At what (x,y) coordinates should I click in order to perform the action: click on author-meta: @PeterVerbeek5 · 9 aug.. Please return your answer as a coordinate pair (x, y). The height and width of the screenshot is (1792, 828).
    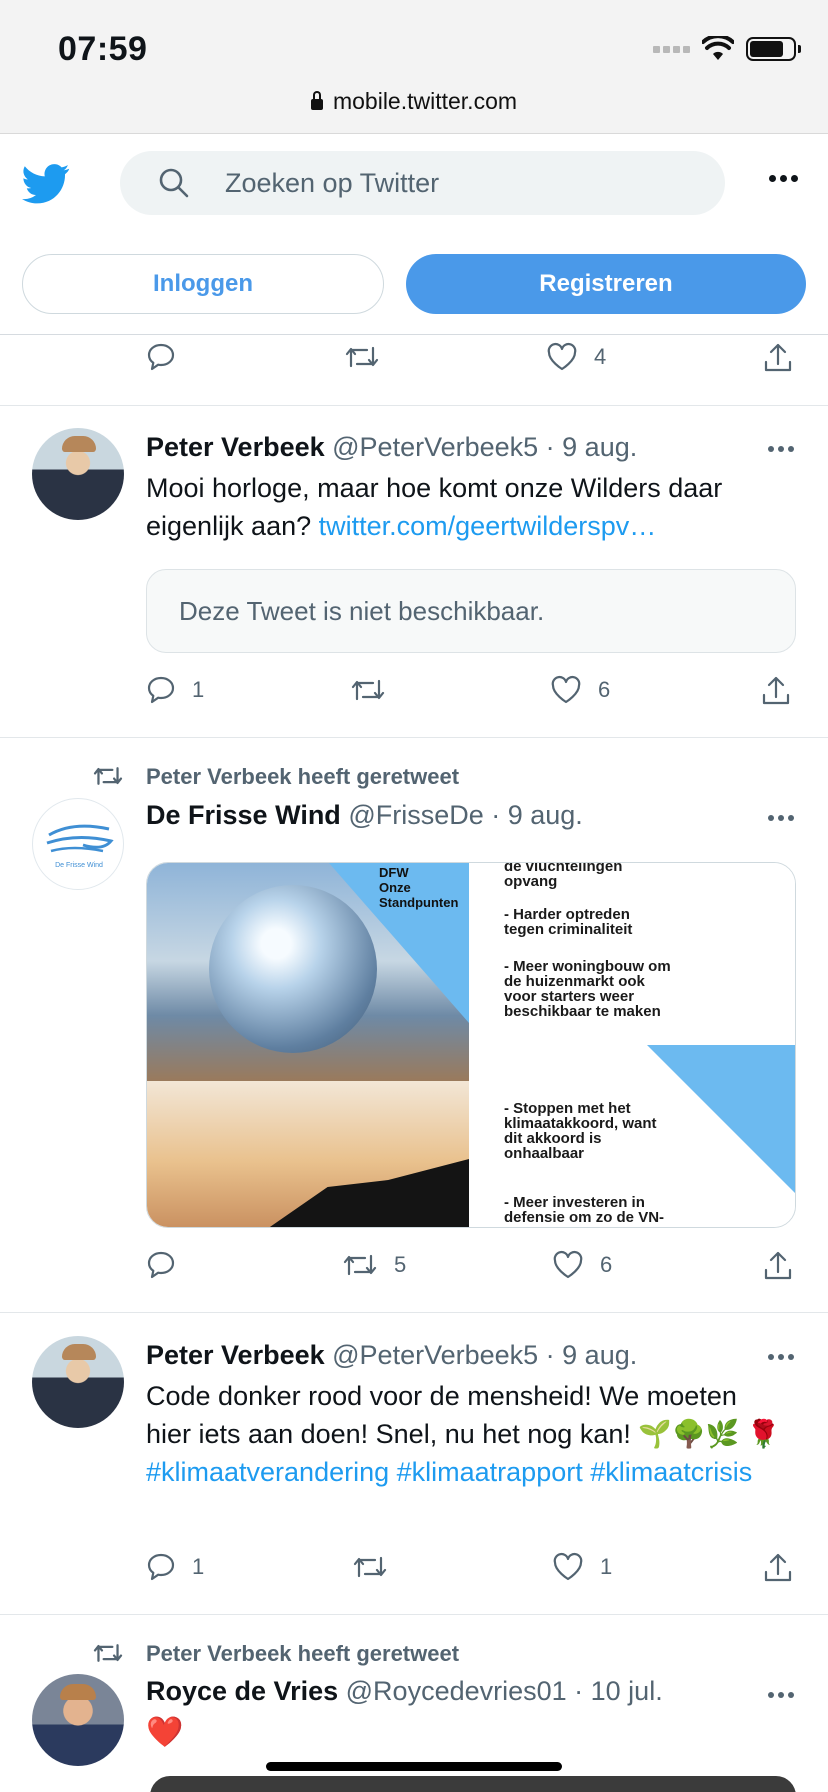
    Looking at the image, I should click on (485, 447).